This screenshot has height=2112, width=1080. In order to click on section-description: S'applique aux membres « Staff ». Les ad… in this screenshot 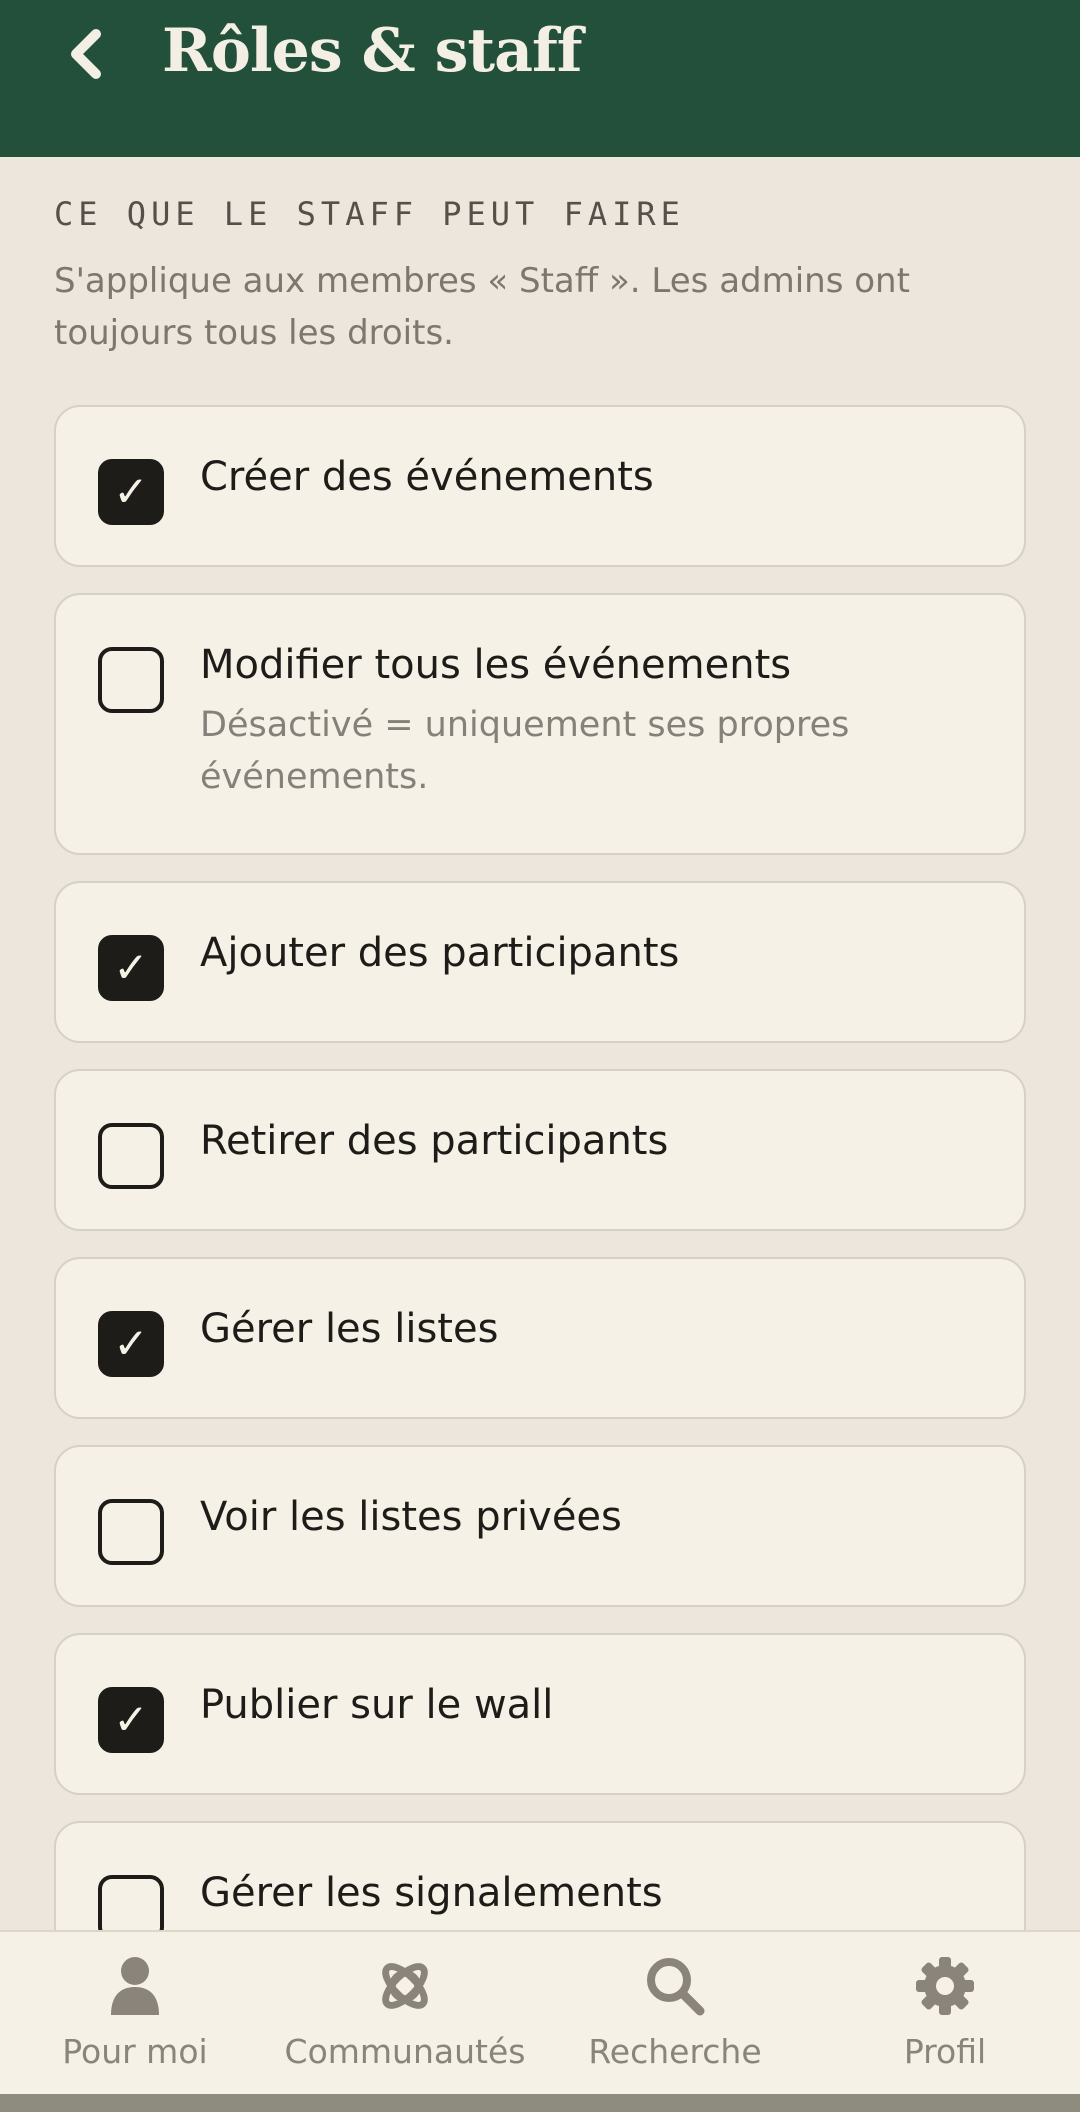, I will do `click(482, 307)`.